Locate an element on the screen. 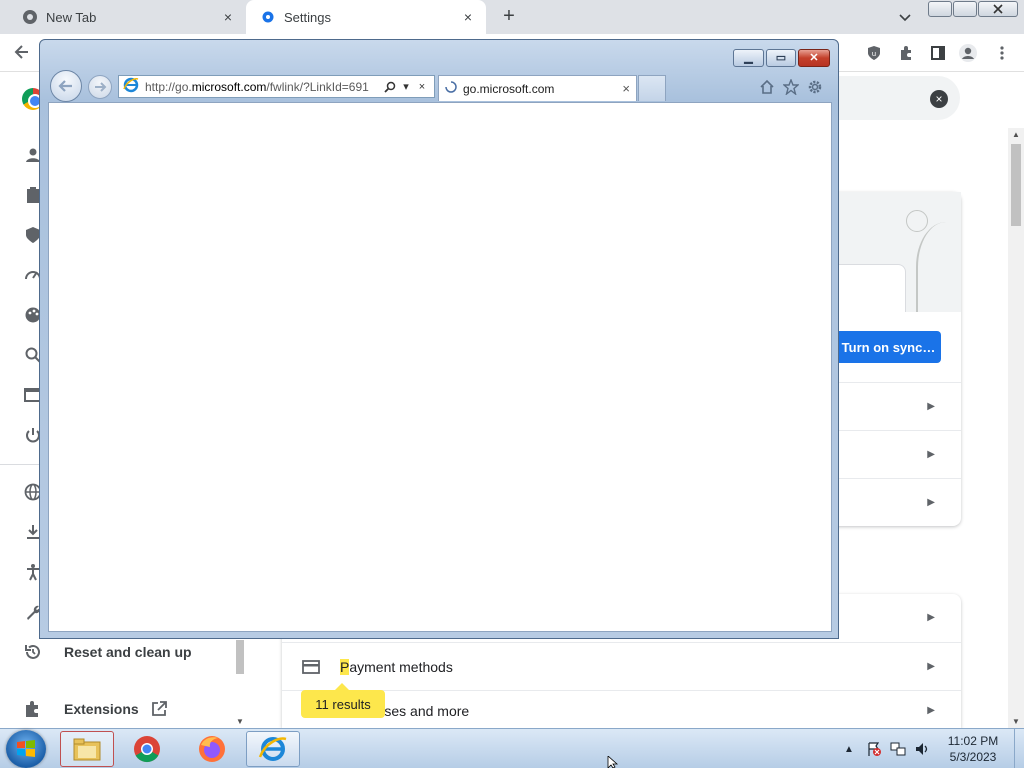 This screenshot has width=1024, height=768. show-hidden-icons-icon: ▲ is located at coordinates (849, 749).